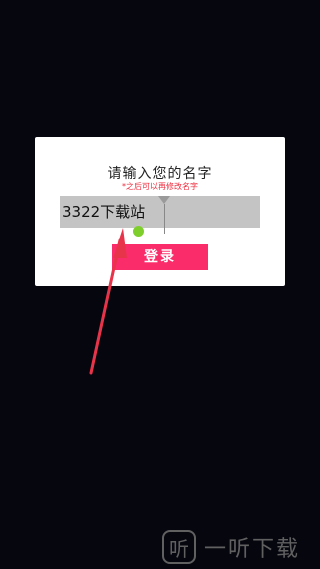  What do you see at coordinates (164, 219) in the screenshot?
I see `text-cursor` at bounding box center [164, 219].